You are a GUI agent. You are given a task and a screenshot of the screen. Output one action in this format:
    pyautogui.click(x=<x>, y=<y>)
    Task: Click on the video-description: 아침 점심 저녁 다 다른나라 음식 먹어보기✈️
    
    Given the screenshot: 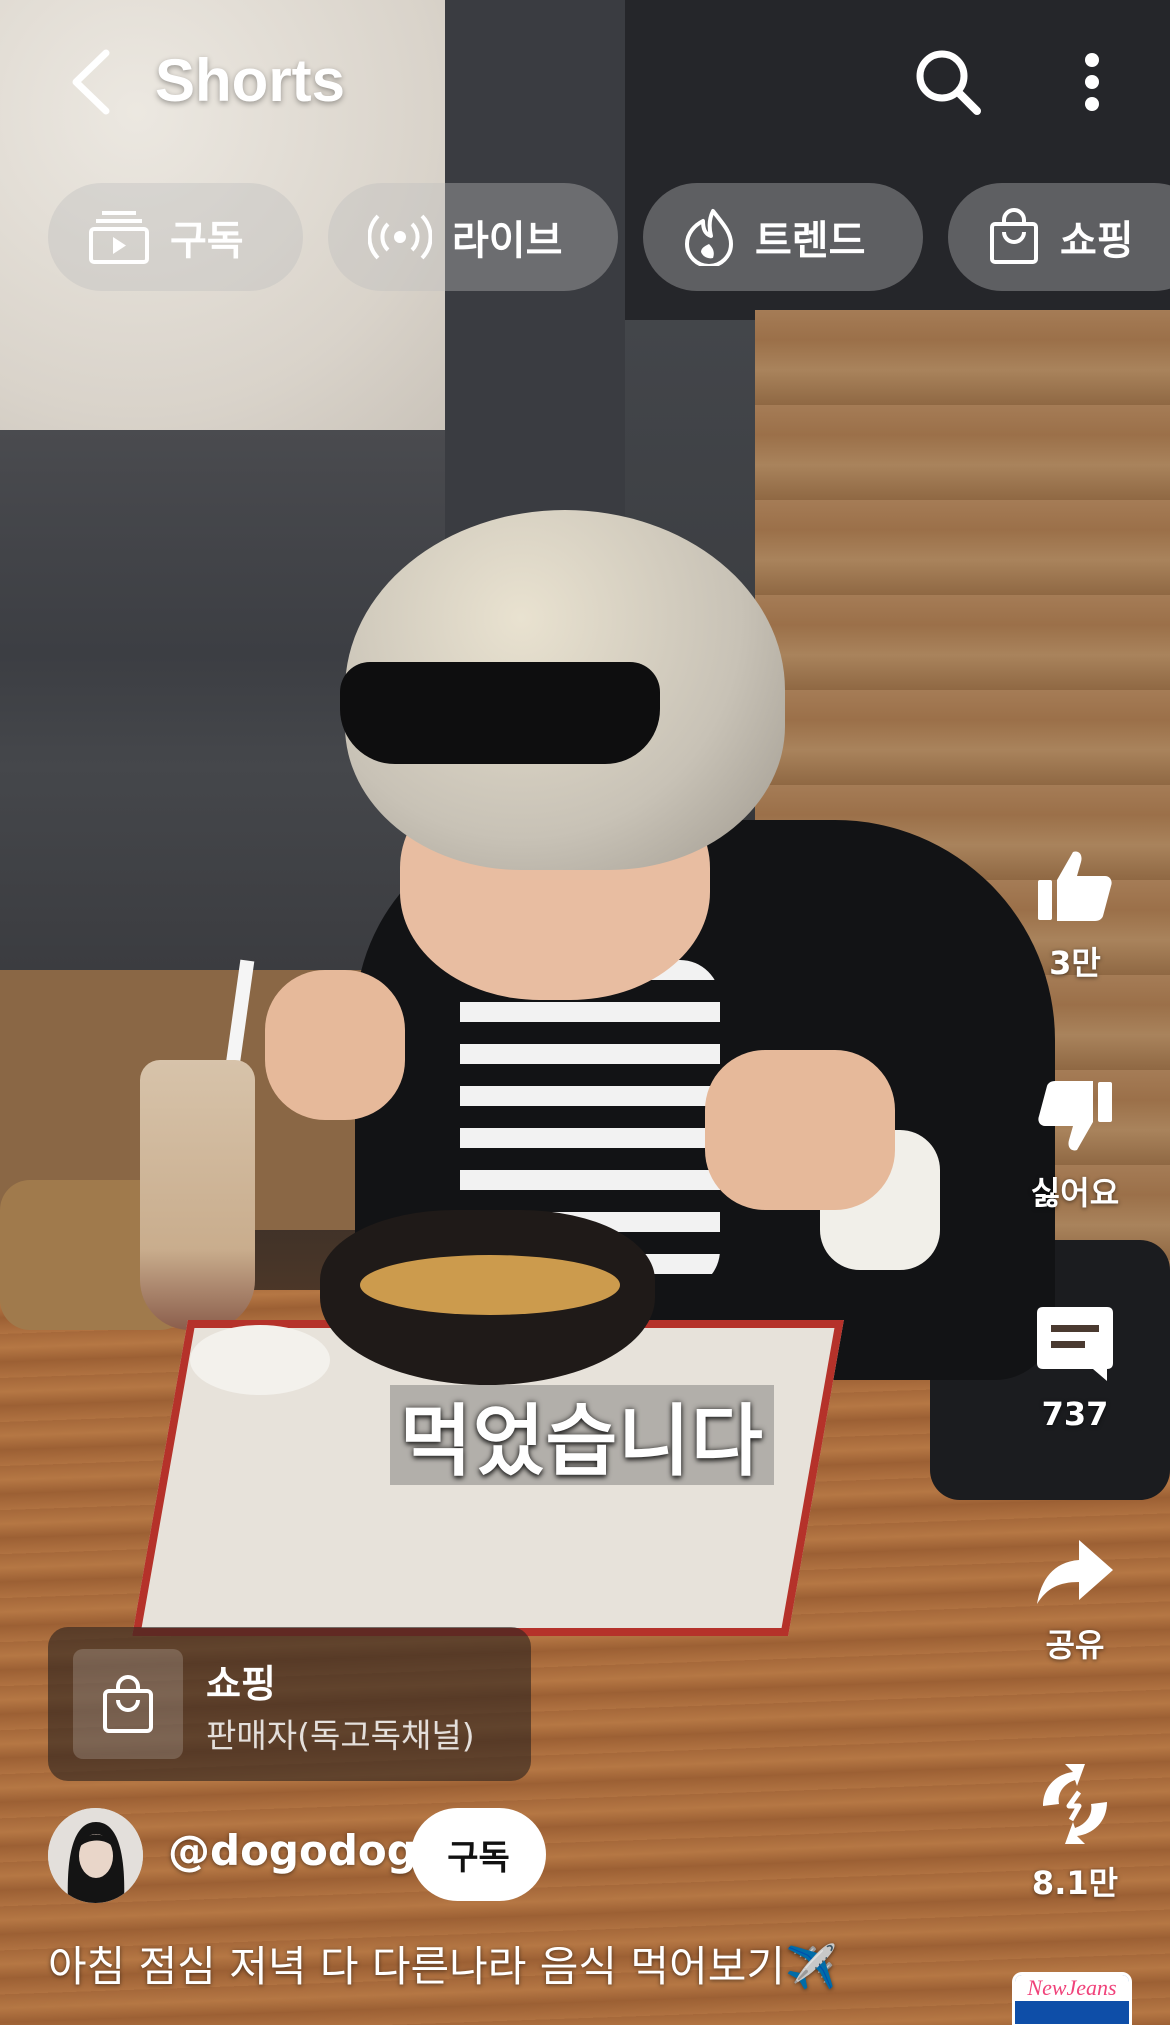 What is the action you would take?
    pyautogui.click(x=442, y=1963)
    